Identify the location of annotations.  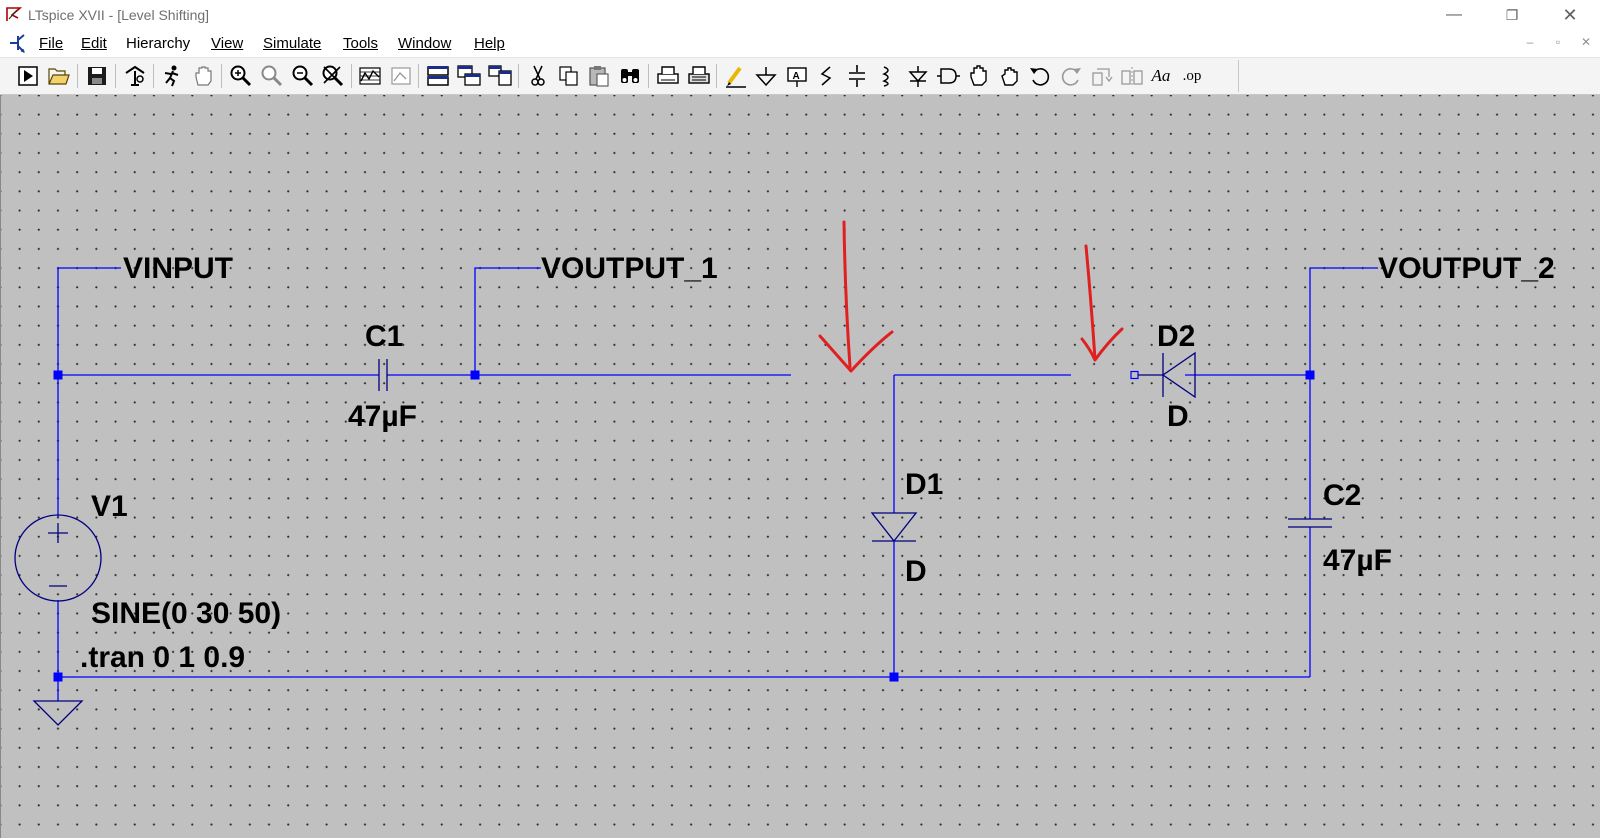
(971, 296).